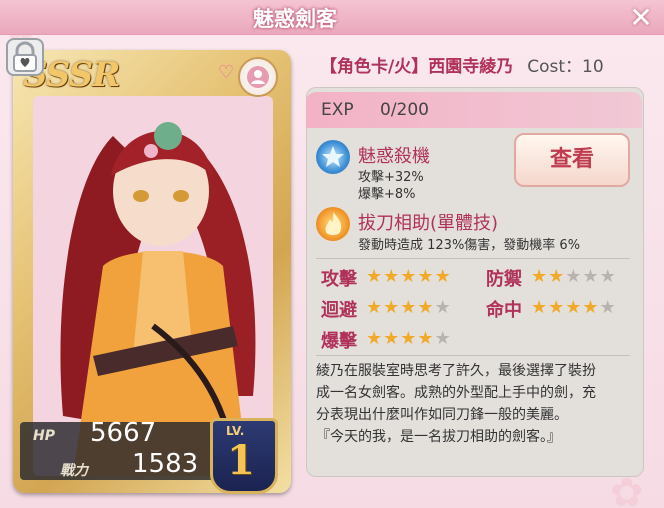  I want to click on exp-bar, so click(474, 110).